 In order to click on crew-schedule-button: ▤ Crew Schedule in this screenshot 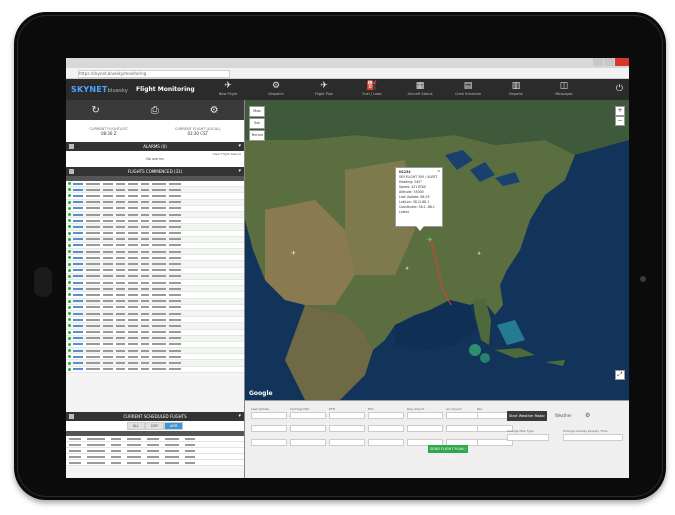, I will do `click(468, 90)`.